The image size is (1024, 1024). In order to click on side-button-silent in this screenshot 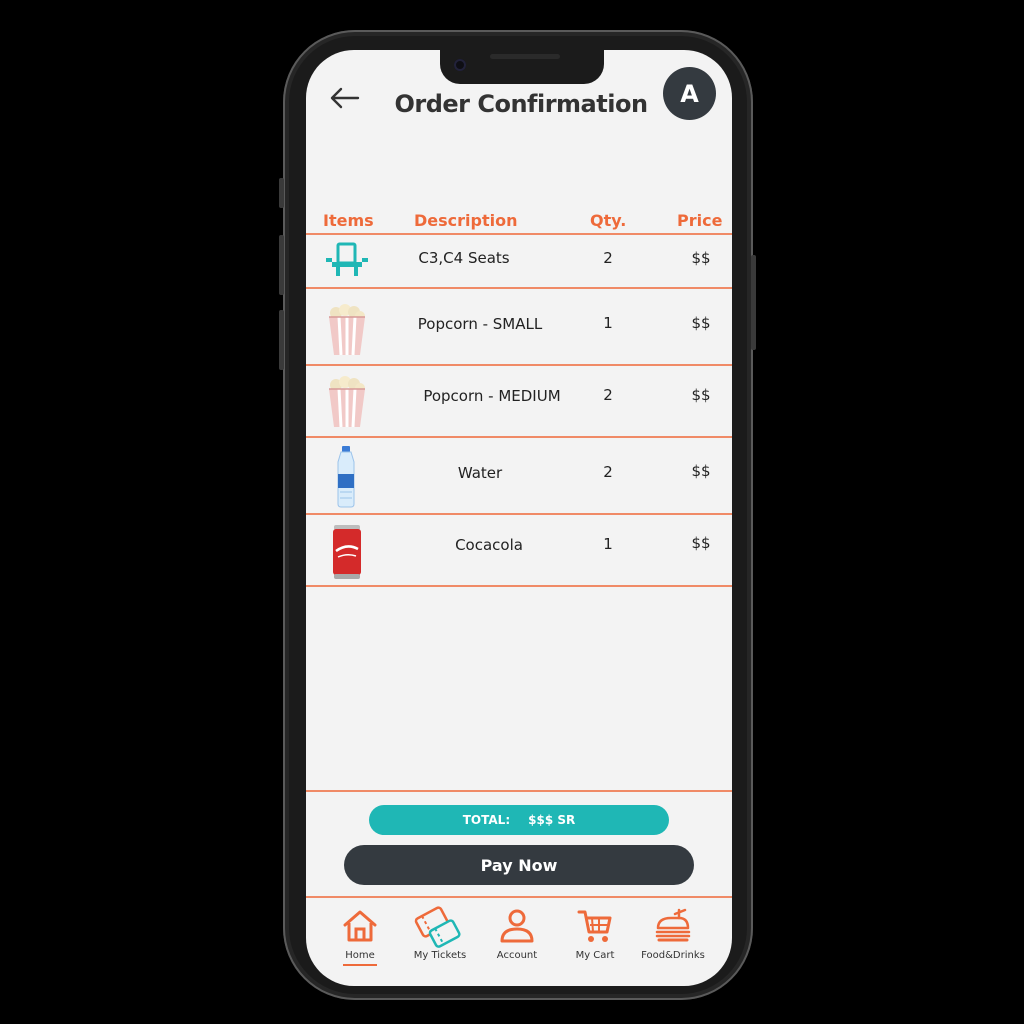, I will do `click(281, 193)`.